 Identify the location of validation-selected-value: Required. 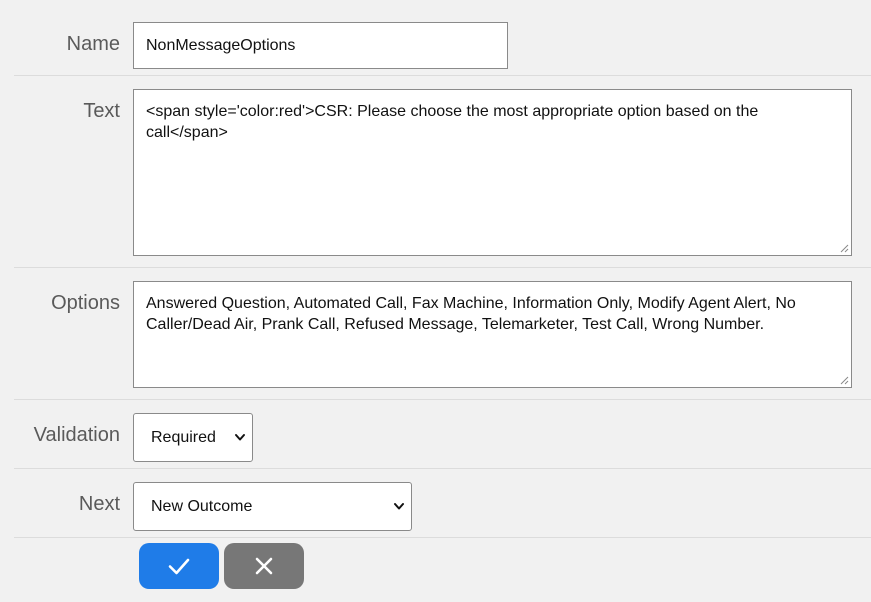
(183, 437).